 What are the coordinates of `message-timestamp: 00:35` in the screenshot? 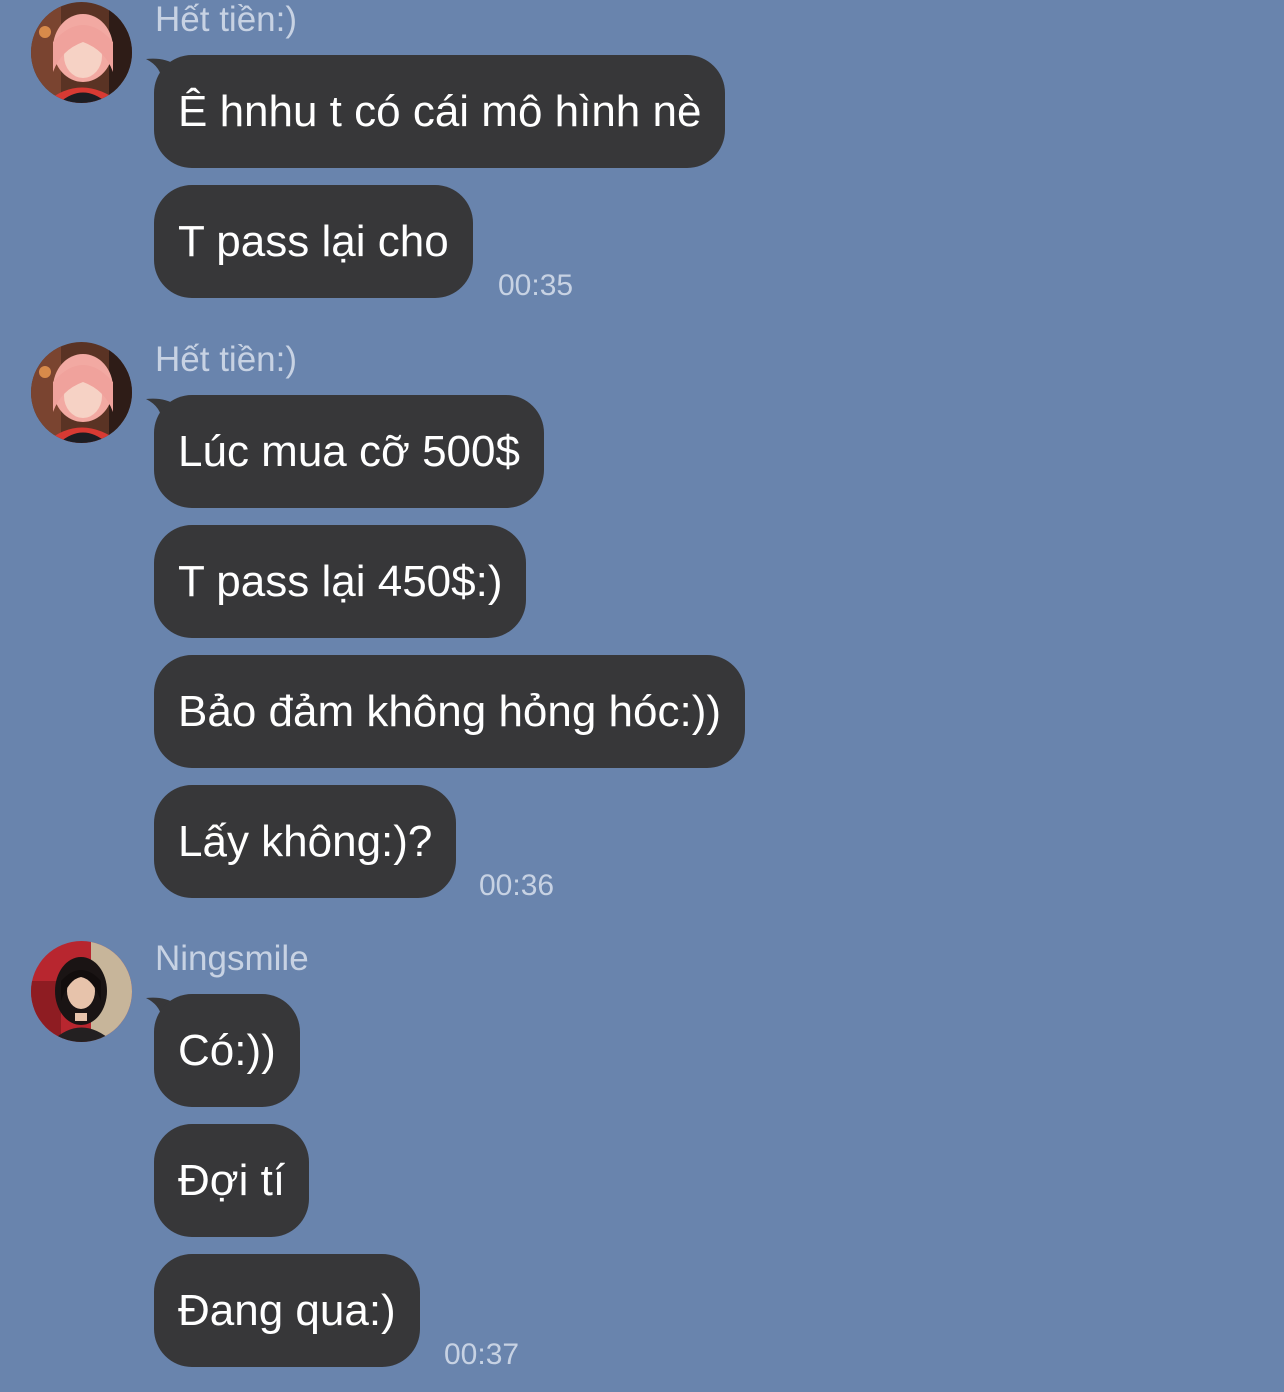 It's located at (536, 285).